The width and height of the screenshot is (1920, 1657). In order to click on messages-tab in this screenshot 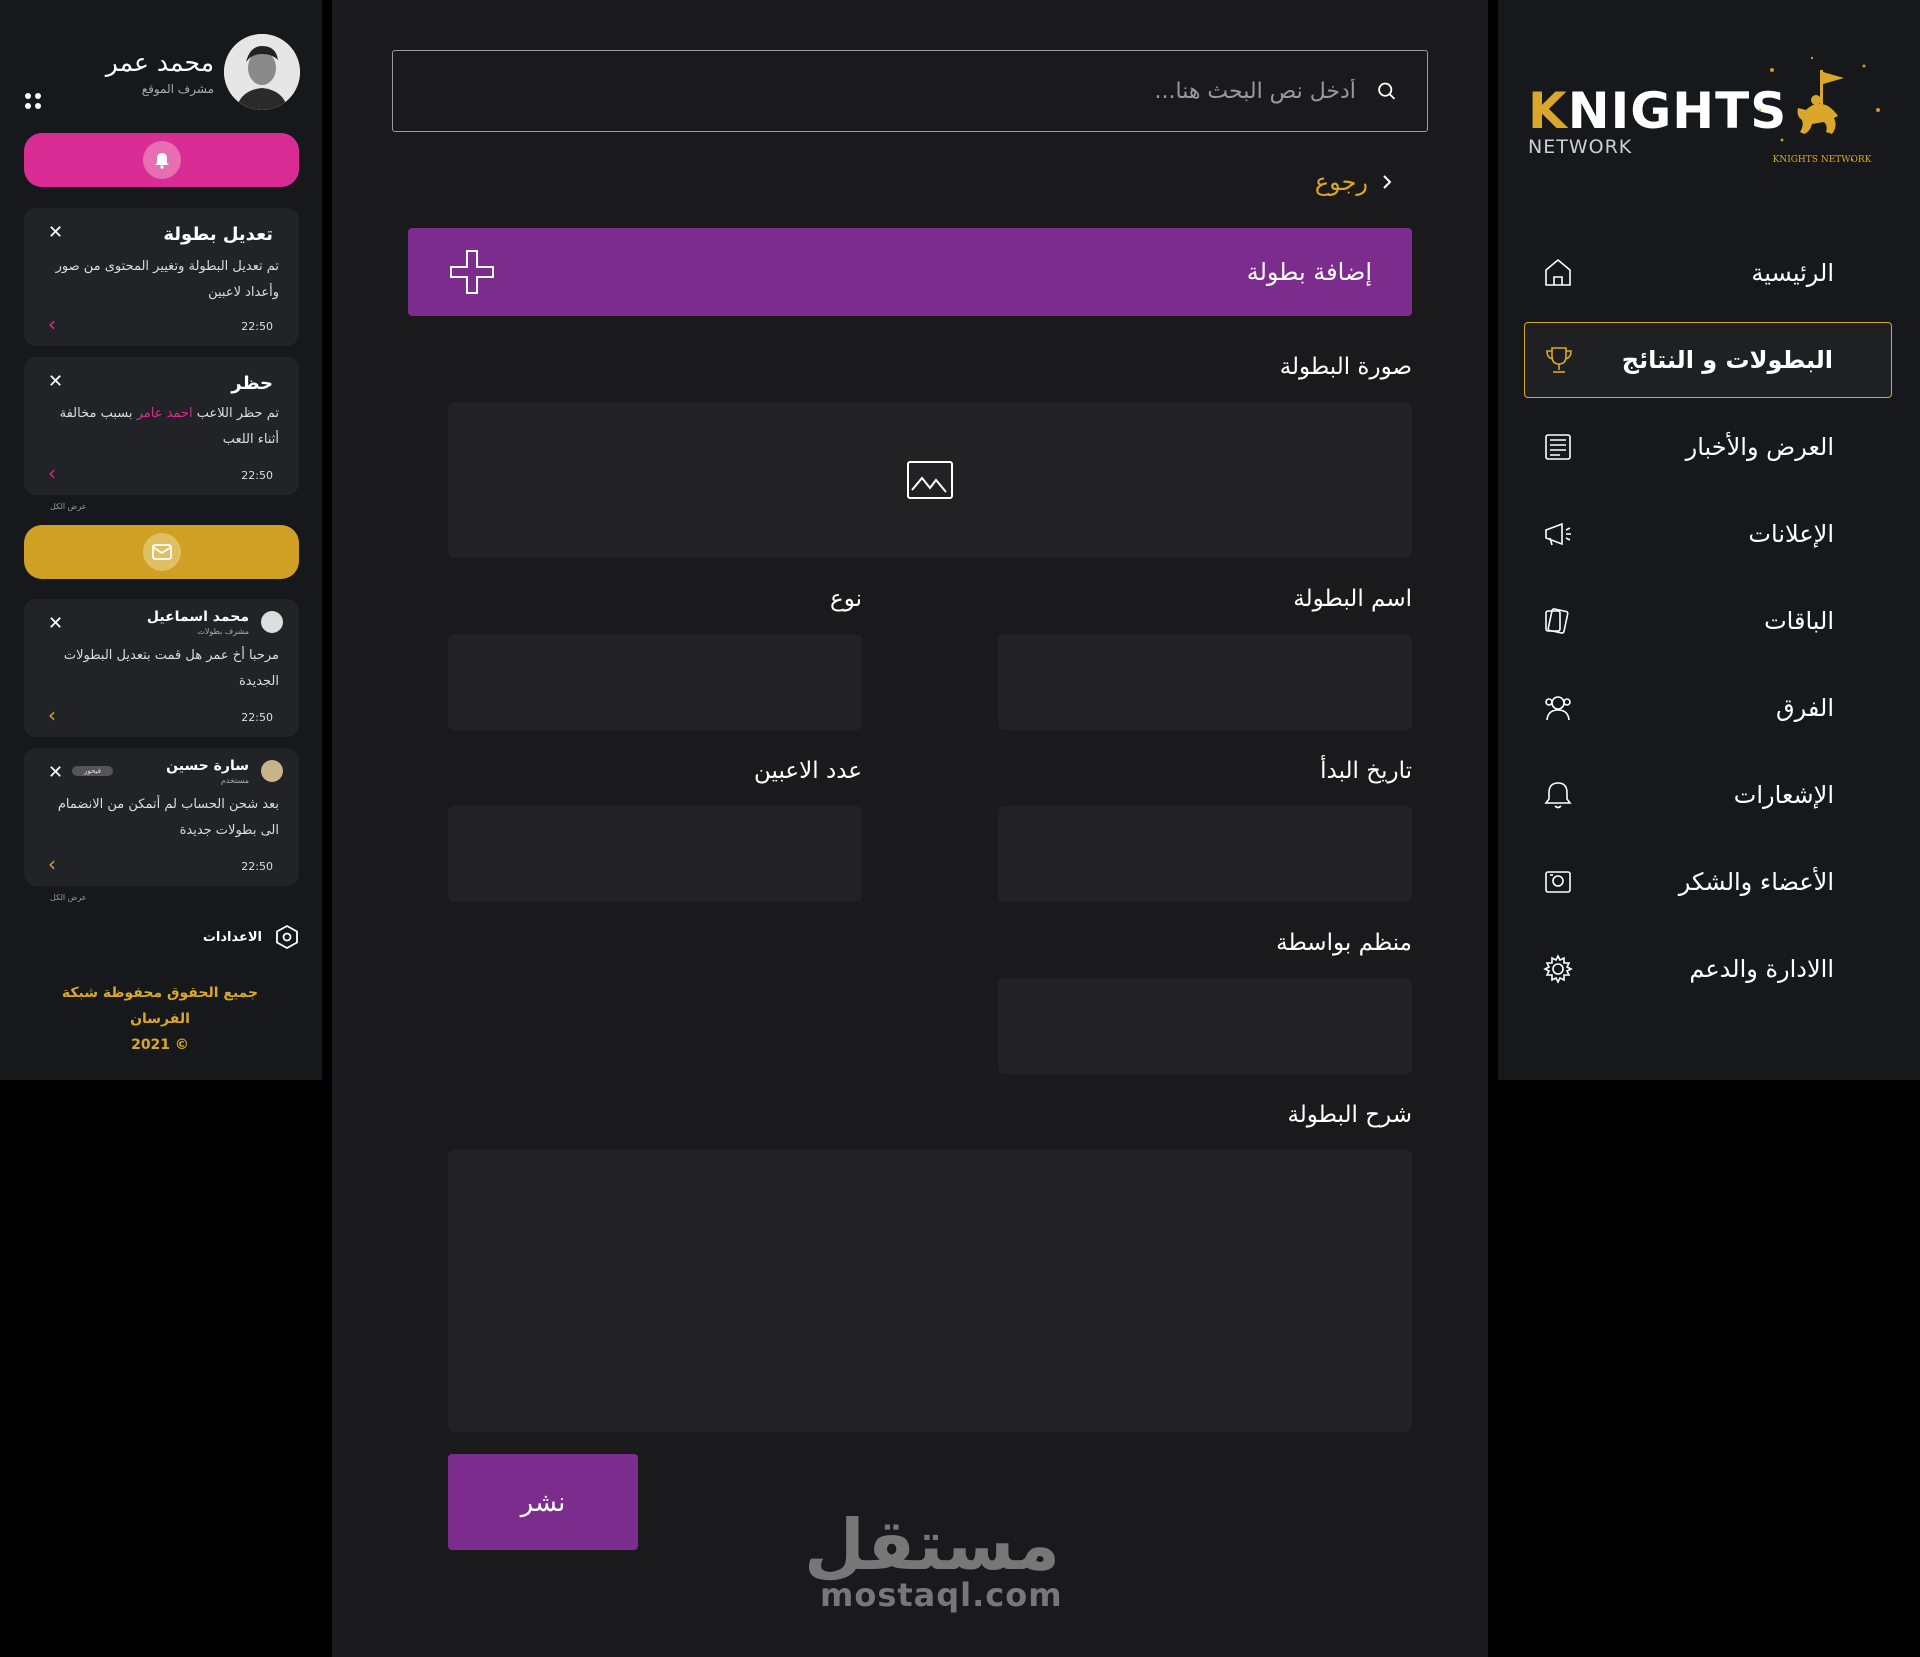, I will do `click(161, 552)`.